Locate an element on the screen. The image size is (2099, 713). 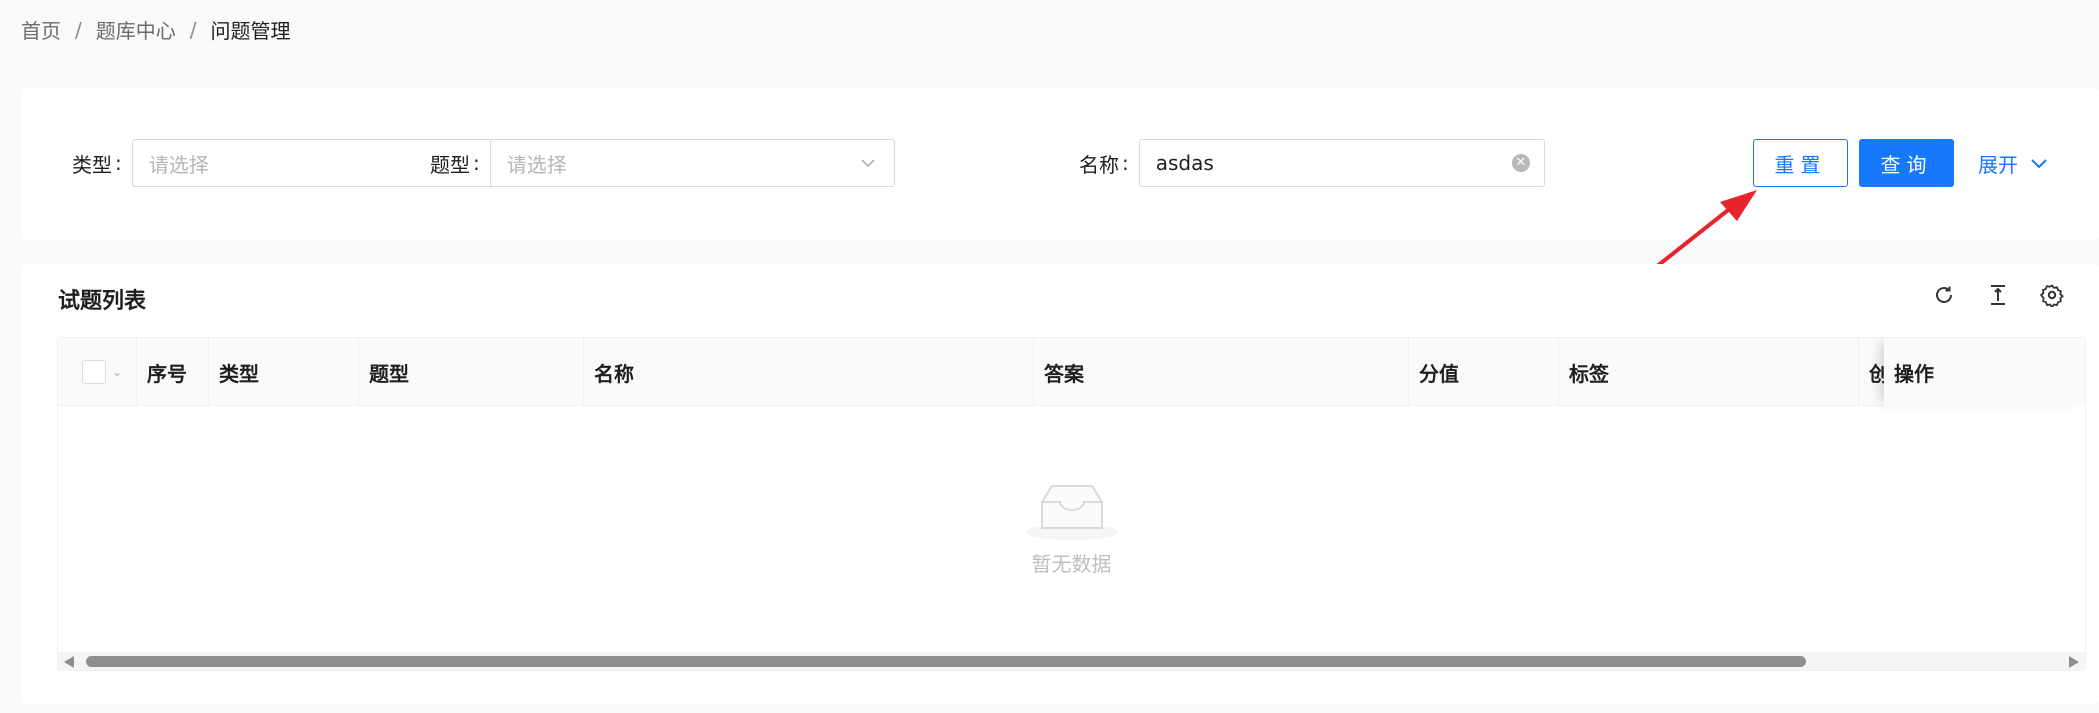
empty-text: 暂无数据 is located at coordinates (1071, 564).